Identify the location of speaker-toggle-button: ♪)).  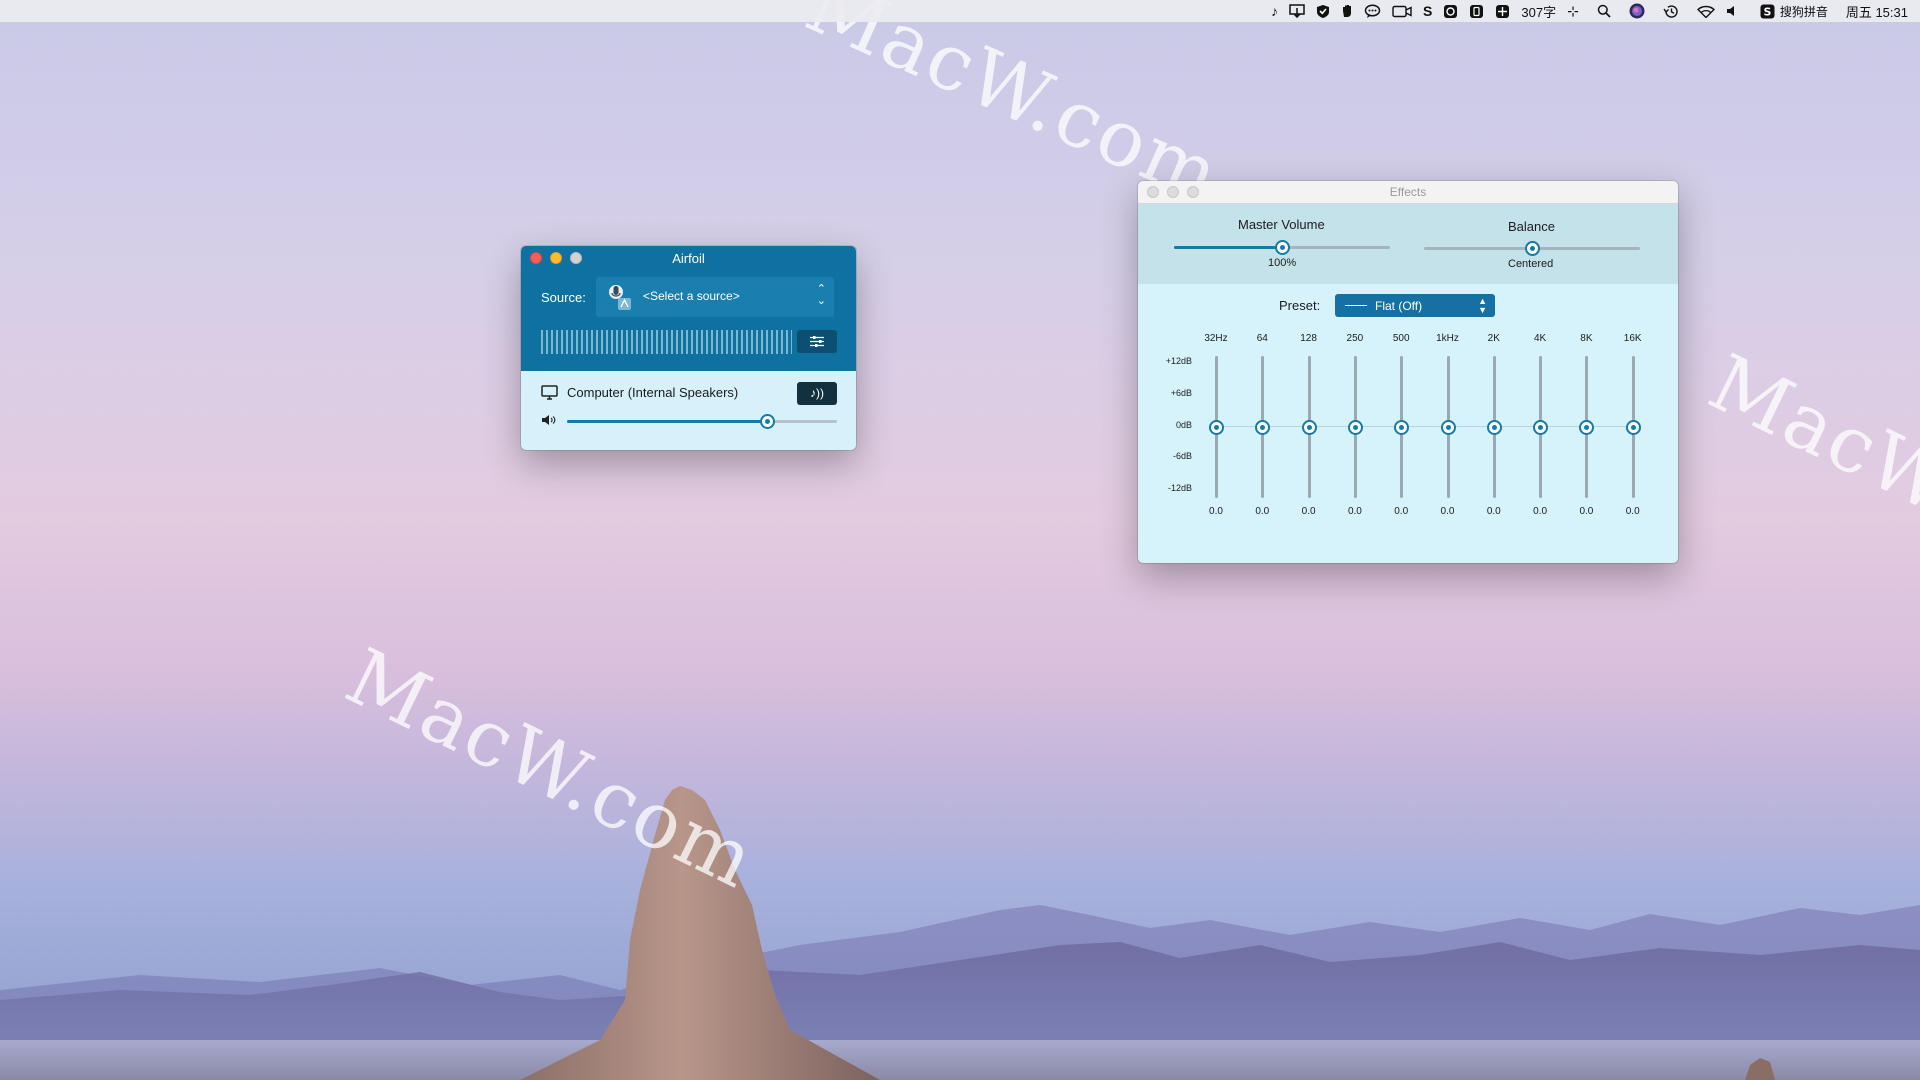
(817, 393).